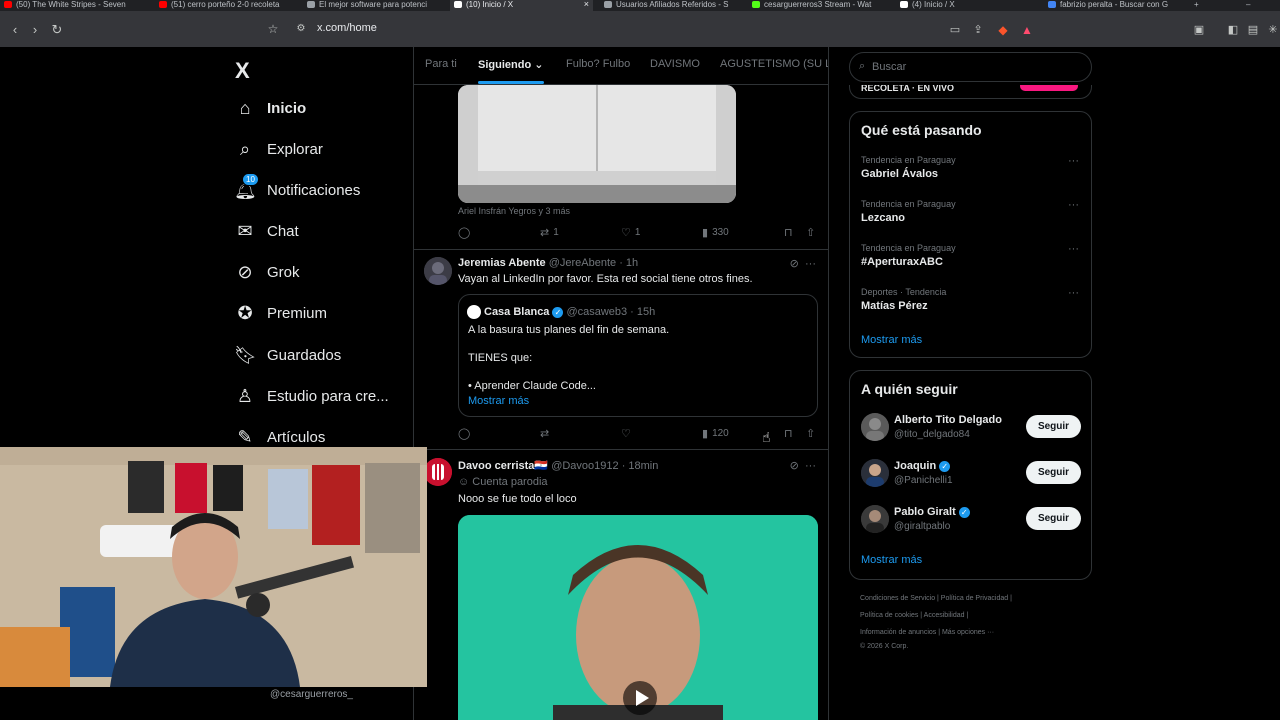  What do you see at coordinates (521, 5) in the screenshot?
I see `browser-tab-active: (10) Inicio / X ×` at bounding box center [521, 5].